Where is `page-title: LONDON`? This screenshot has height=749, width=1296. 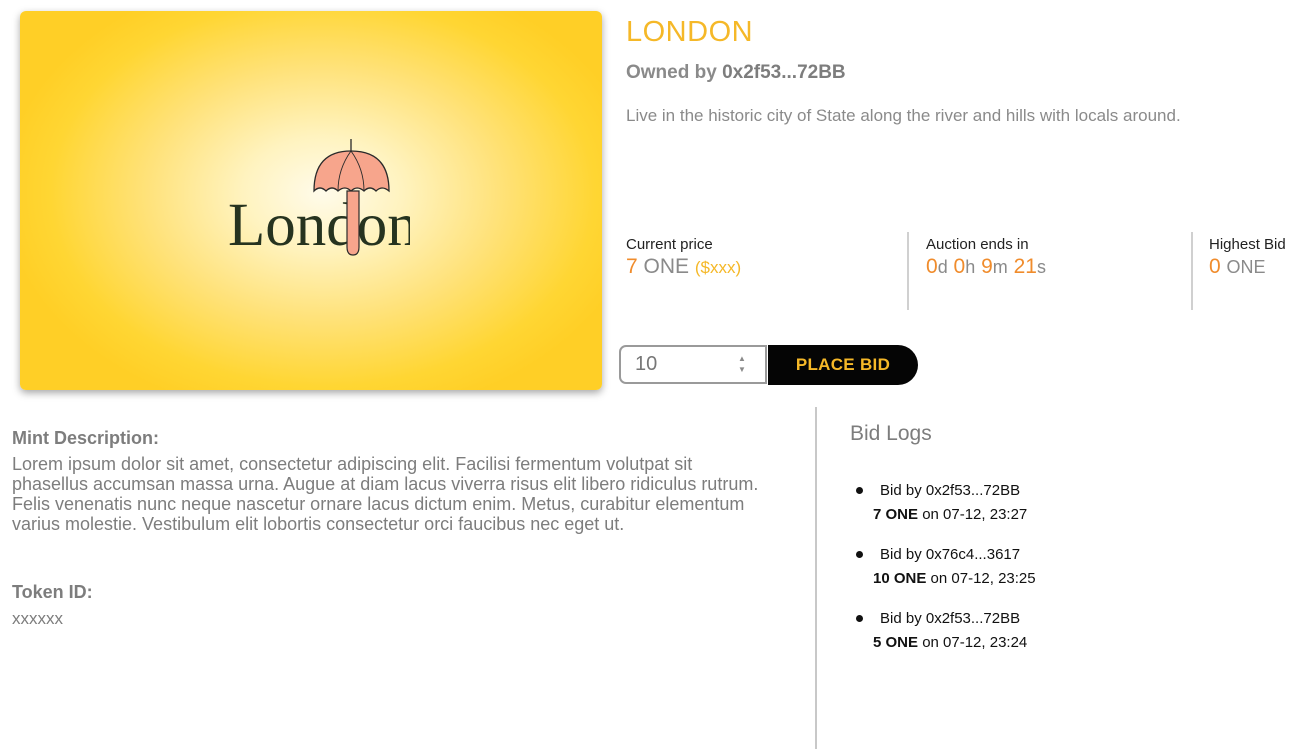 page-title: LONDON is located at coordinates (690, 32).